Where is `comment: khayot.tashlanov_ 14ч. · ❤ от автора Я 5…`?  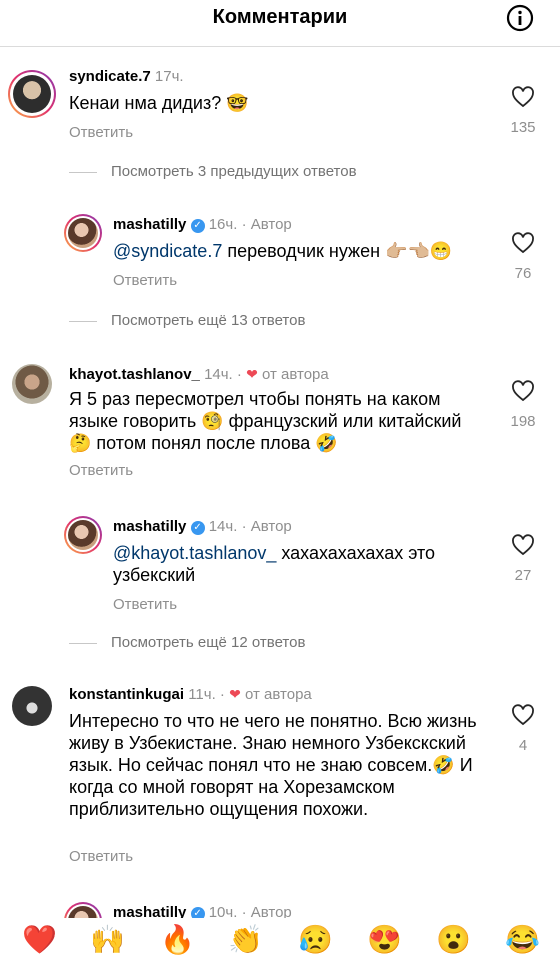
comment: khayot.tashlanov_ 14ч. · ❤ от автора Я 5… is located at coordinates (280, 425).